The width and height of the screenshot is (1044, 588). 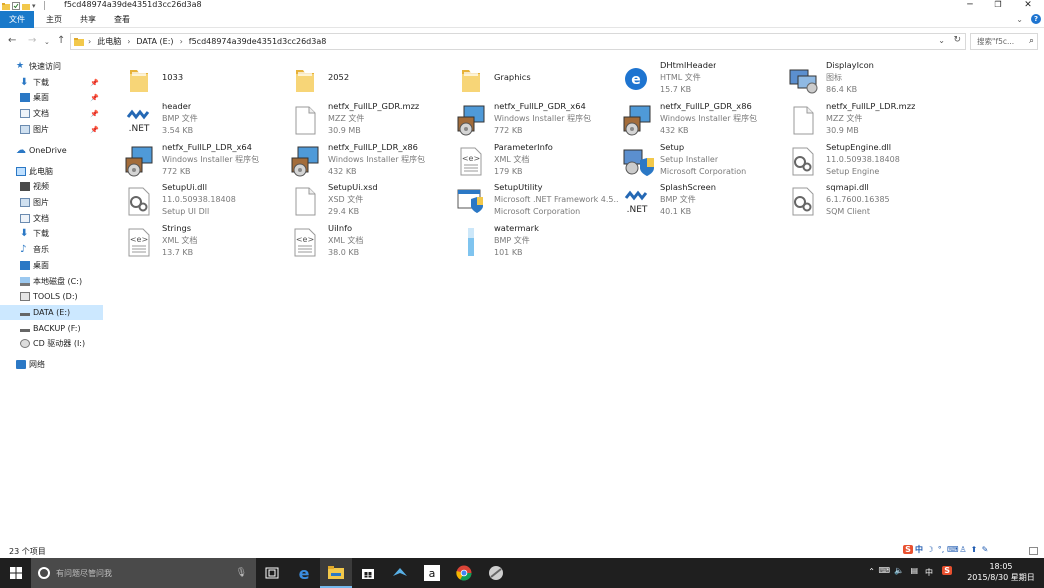 I want to click on file-item: 1033, so click(x=198, y=77).